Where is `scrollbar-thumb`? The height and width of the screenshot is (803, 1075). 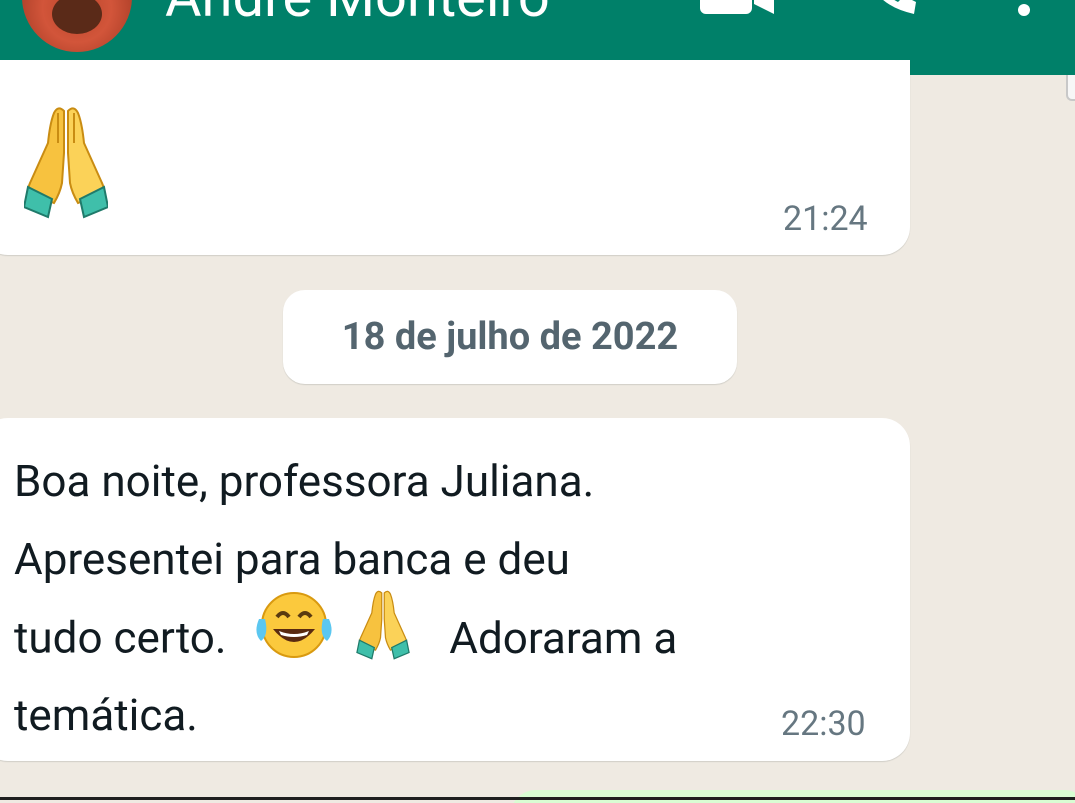
scrollbar-thumb is located at coordinates (1070, 88).